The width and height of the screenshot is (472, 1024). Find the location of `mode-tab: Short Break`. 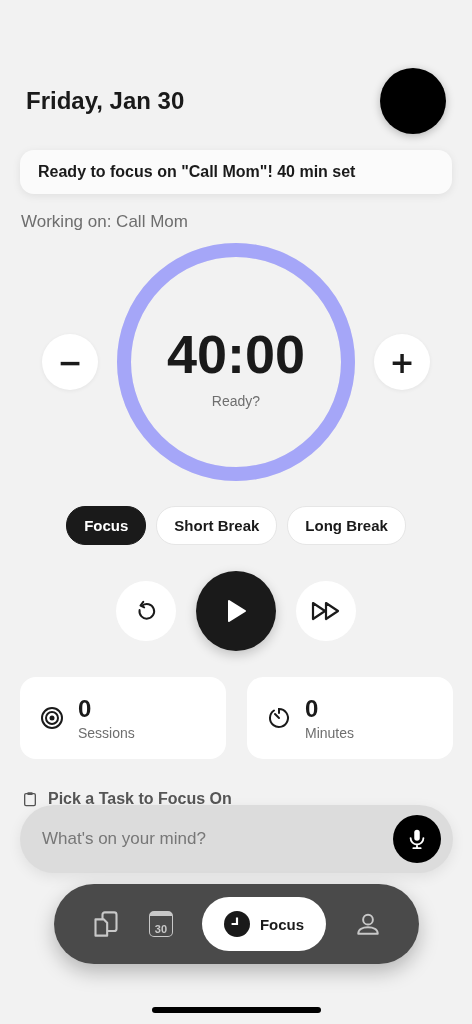

mode-tab: Short Break is located at coordinates (217, 525).